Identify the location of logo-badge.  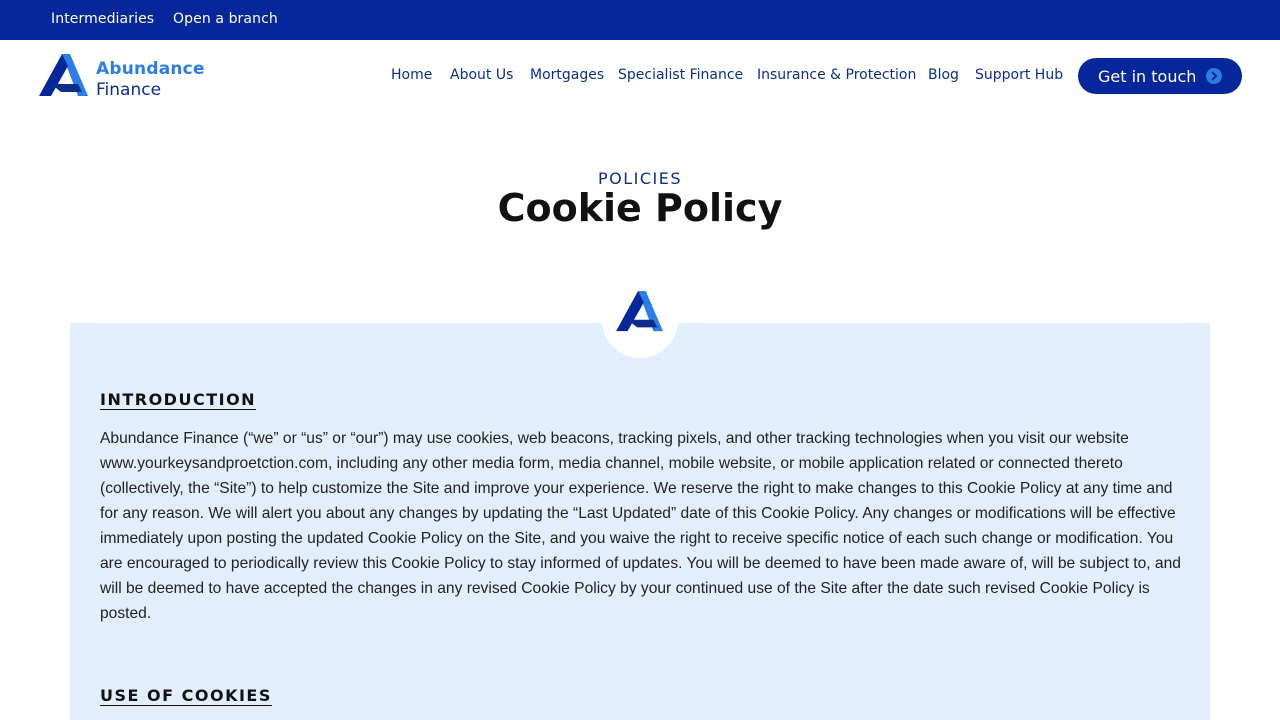
(640, 320).